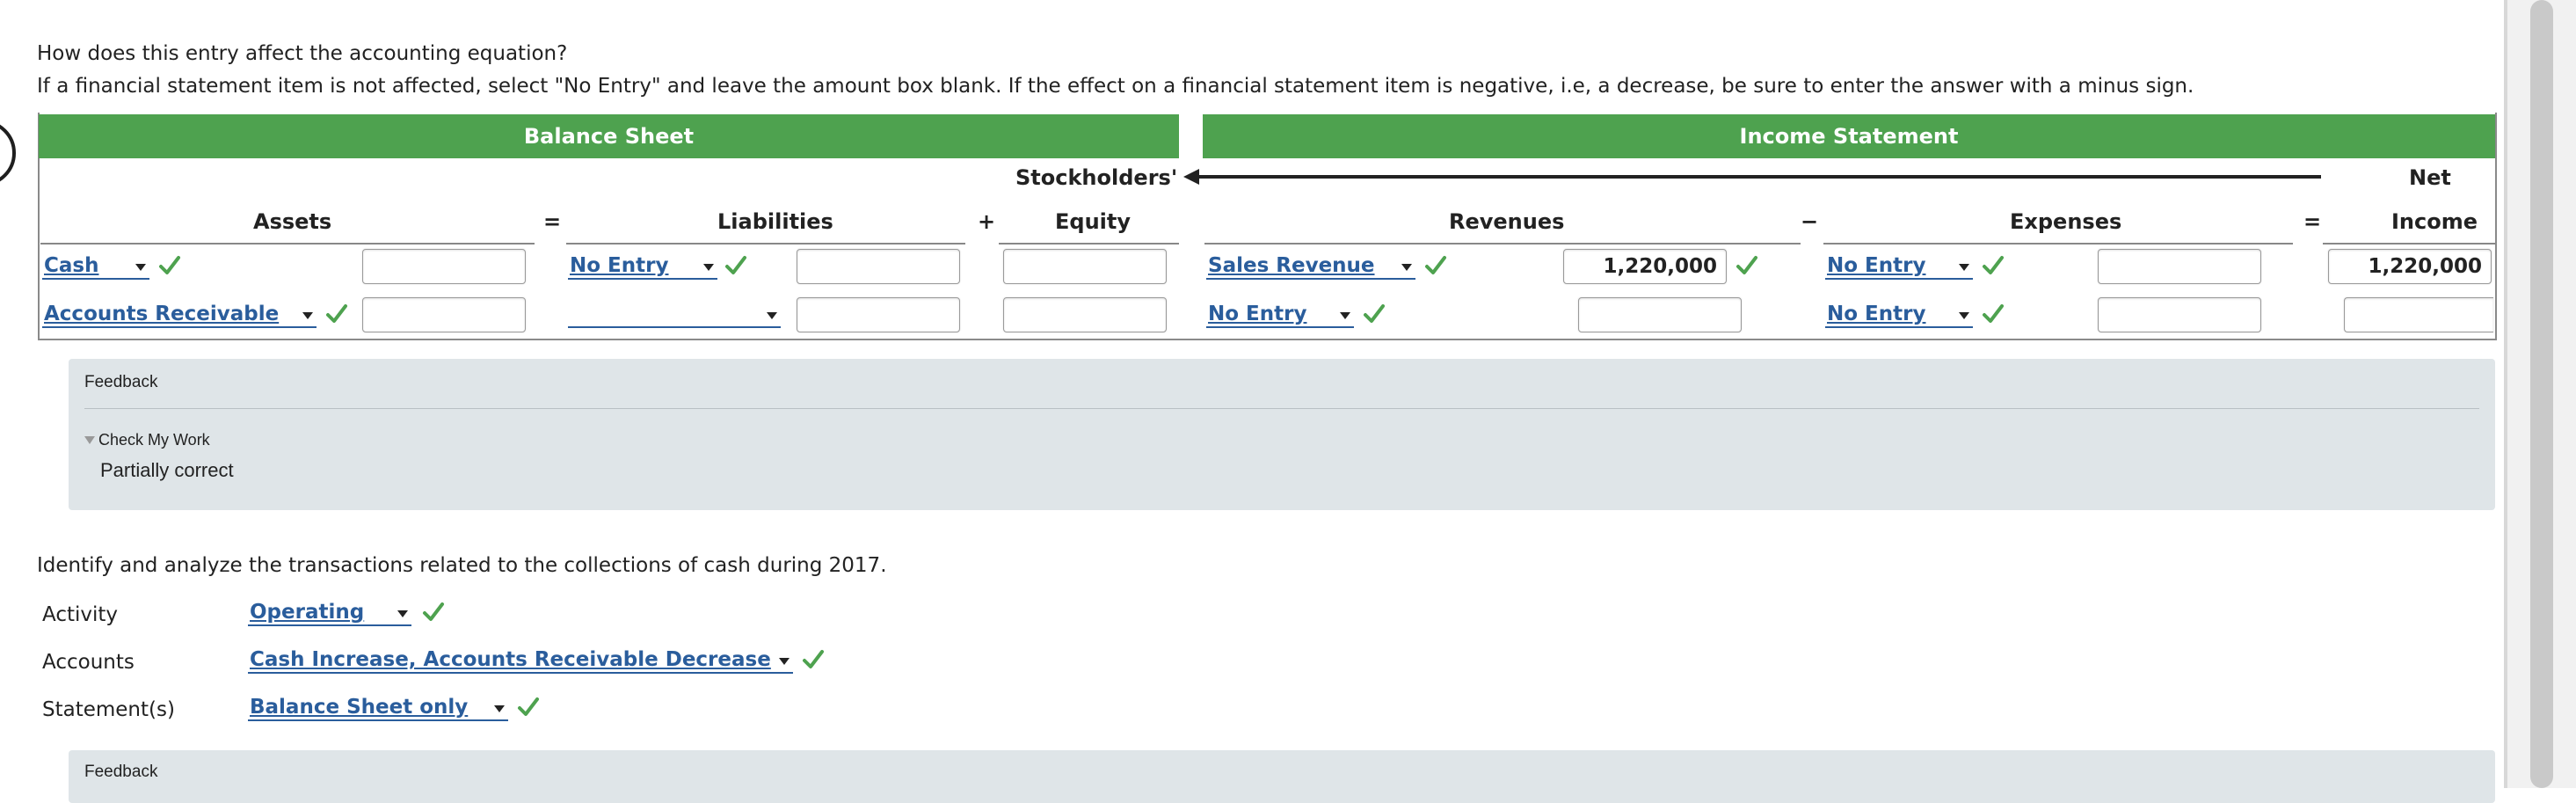  Describe the element at coordinates (2066, 221) in the screenshot. I see `expenses-heading: Expenses` at that location.